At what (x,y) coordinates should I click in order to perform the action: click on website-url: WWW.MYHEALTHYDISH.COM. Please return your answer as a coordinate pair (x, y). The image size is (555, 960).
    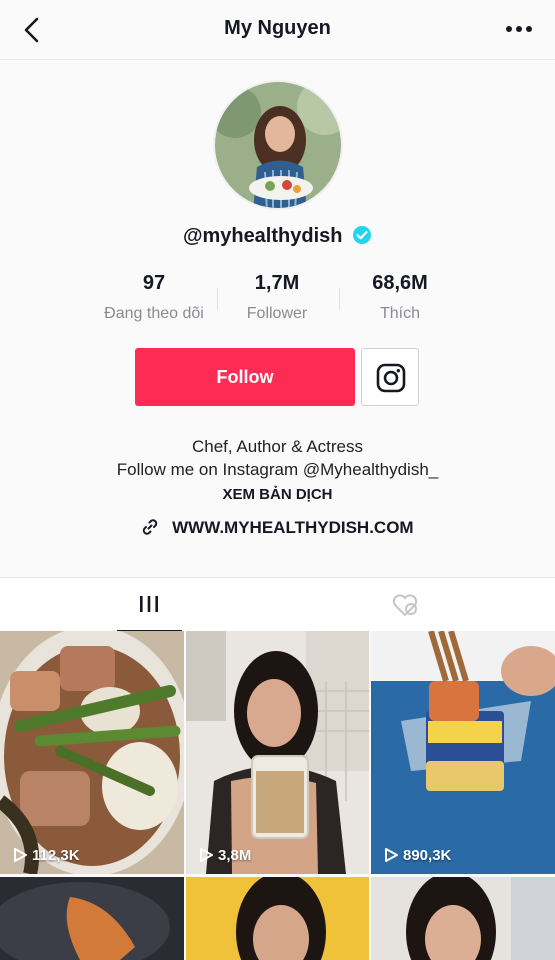
    Looking at the image, I should click on (293, 527).